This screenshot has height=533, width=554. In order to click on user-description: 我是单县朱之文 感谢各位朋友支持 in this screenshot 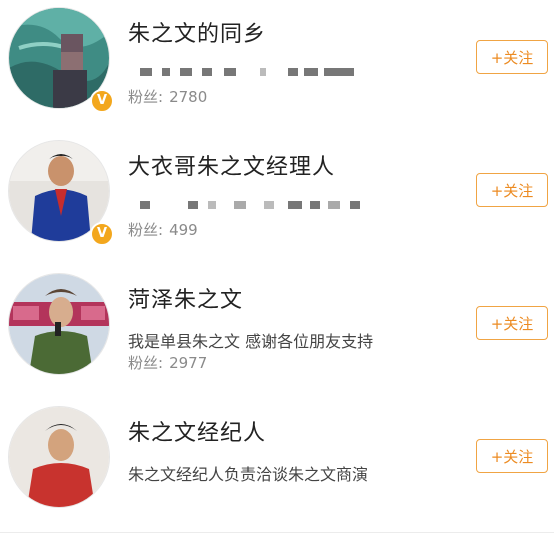, I will do `click(251, 341)`.